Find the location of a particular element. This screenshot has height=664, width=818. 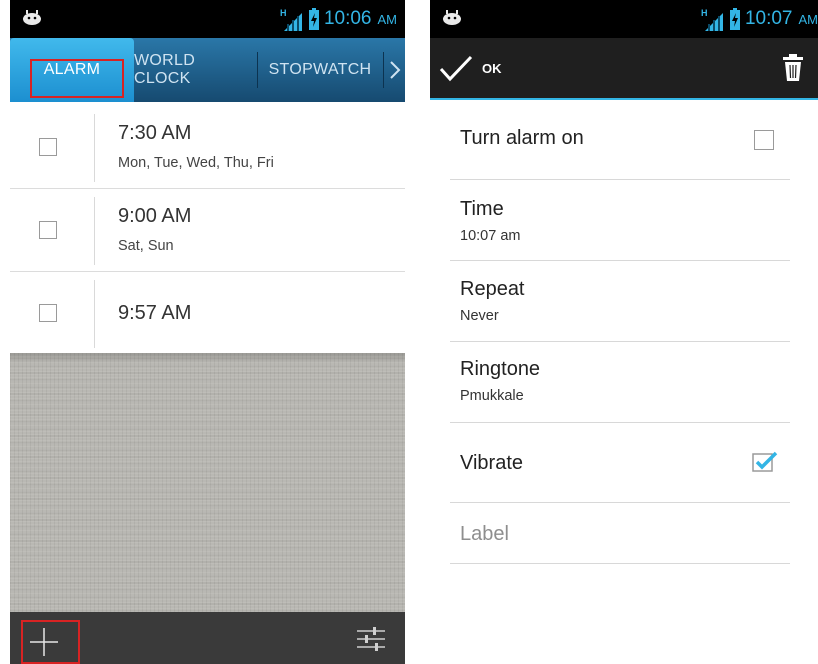

alarm-row: 7:30 AM Mon, Tue, Wed, Thu, Fri is located at coordinates (207, 147).